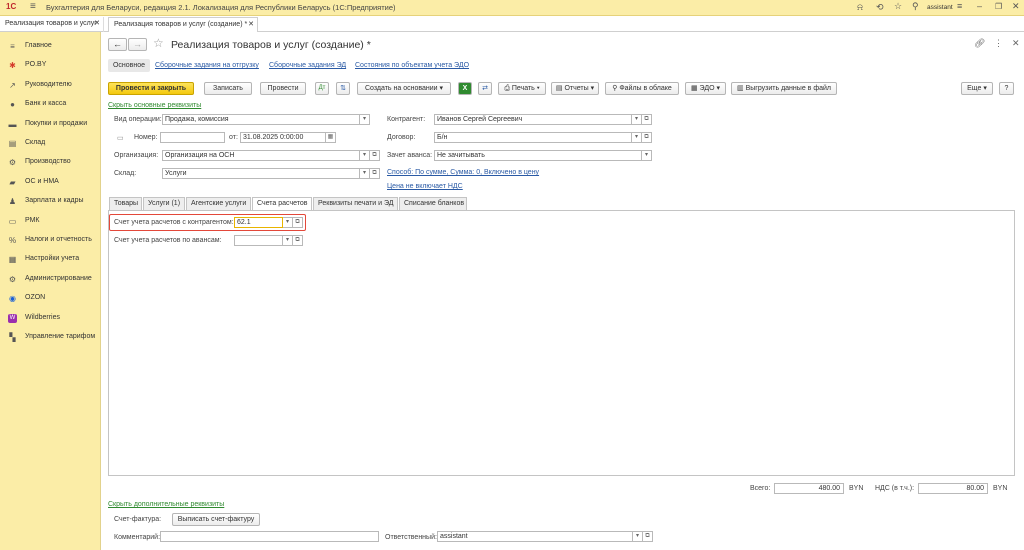  Describe the element at coordinates (46, 104) in the screenshot. I see `sidebar-item-label: Банк и касса` at that location.